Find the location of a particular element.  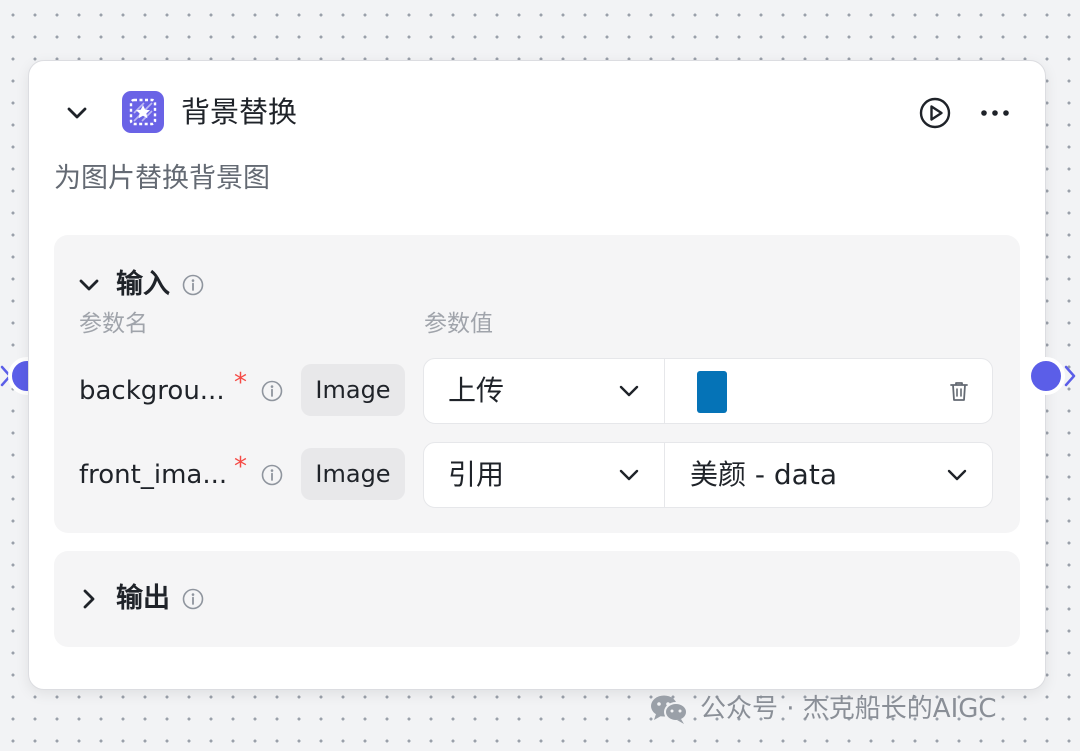

outgoing-edge-arrow-icon is located at coordinates (1070, 376).